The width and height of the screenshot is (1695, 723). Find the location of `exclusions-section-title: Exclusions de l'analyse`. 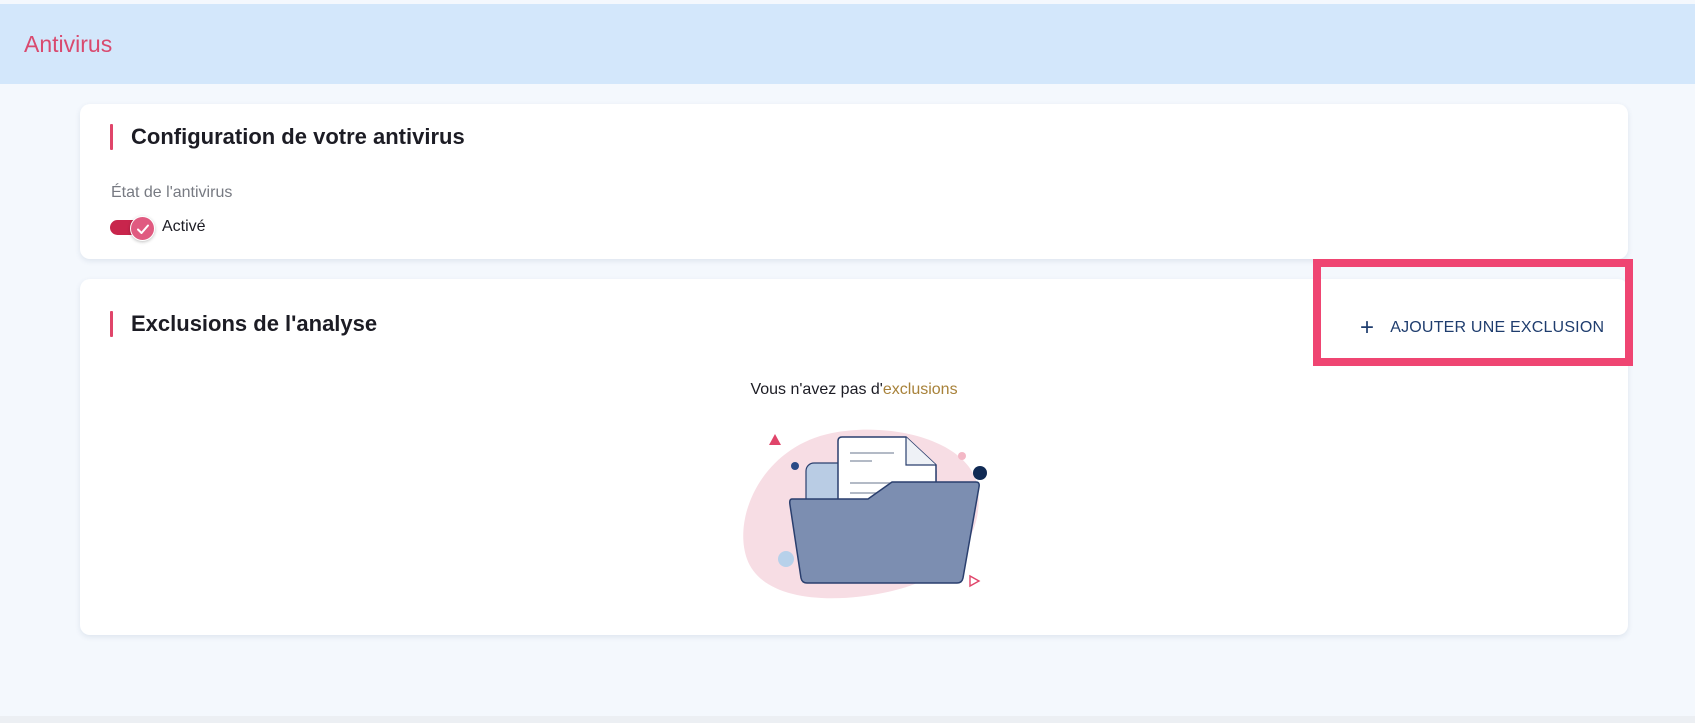

exclusions-section-title: Exclusions de l'analyse is located at coordinates (243, 324).